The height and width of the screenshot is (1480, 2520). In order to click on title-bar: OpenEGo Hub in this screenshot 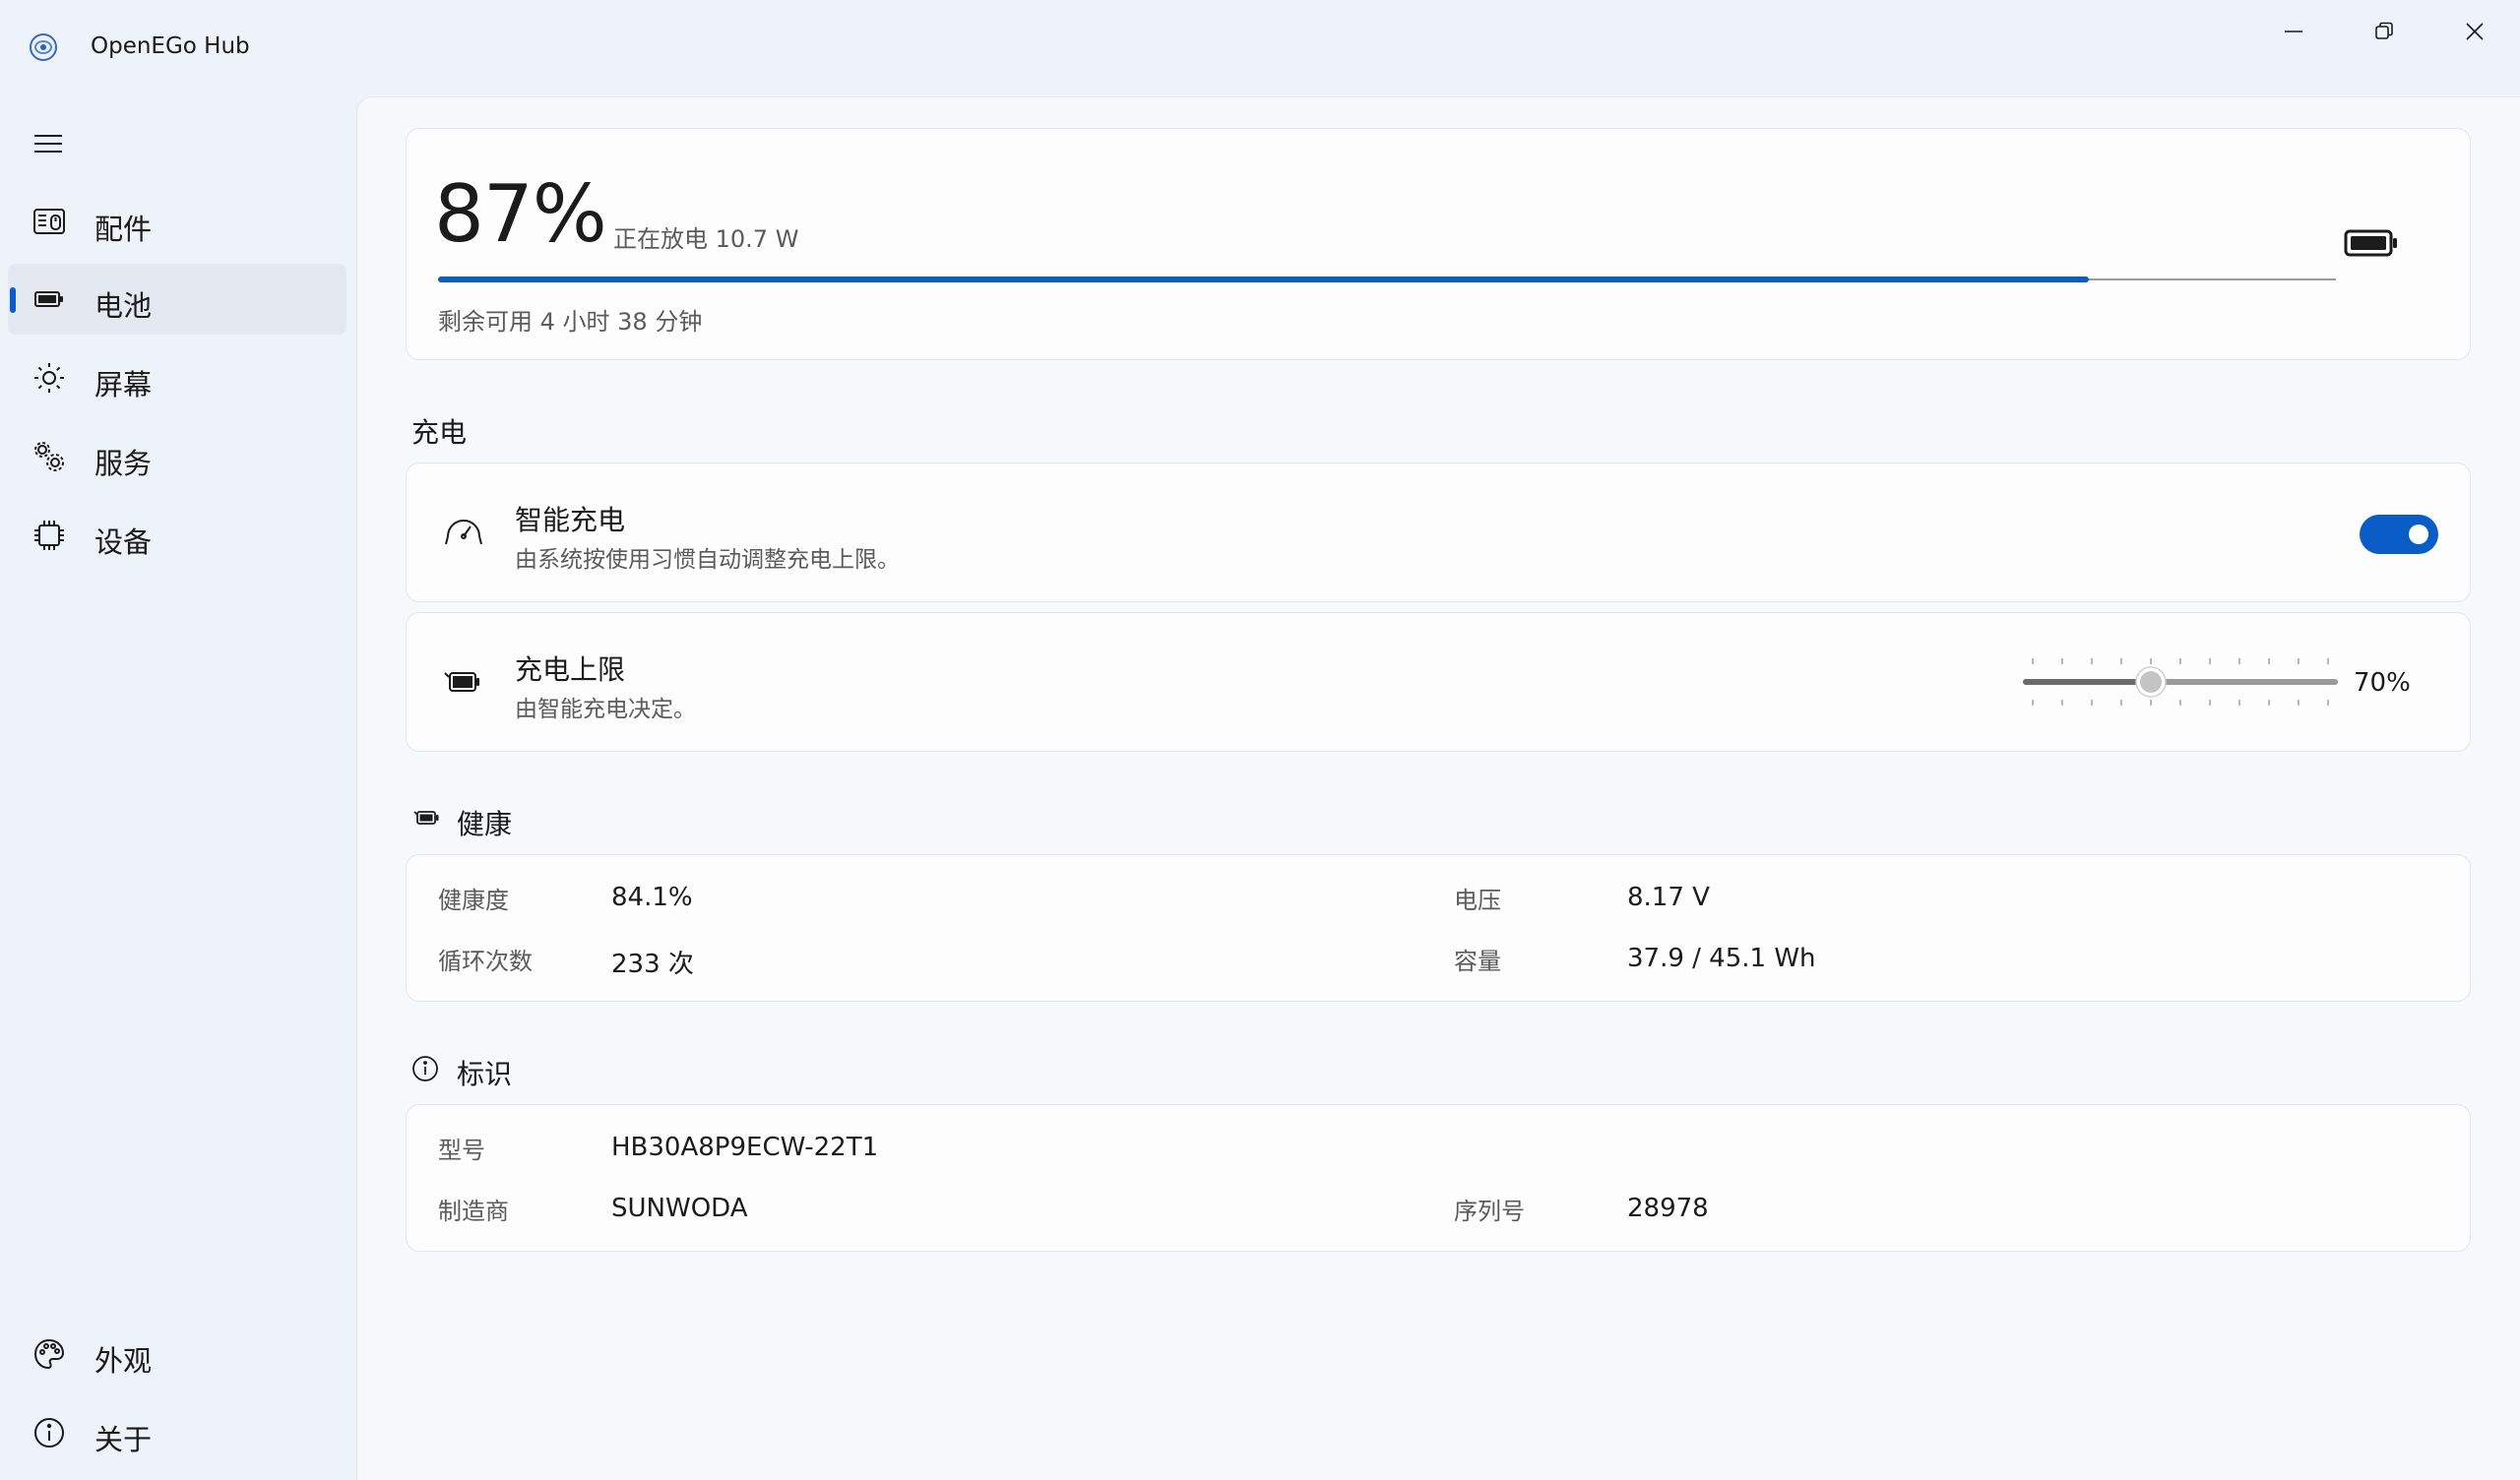, I will do `click(1260, 48)`.